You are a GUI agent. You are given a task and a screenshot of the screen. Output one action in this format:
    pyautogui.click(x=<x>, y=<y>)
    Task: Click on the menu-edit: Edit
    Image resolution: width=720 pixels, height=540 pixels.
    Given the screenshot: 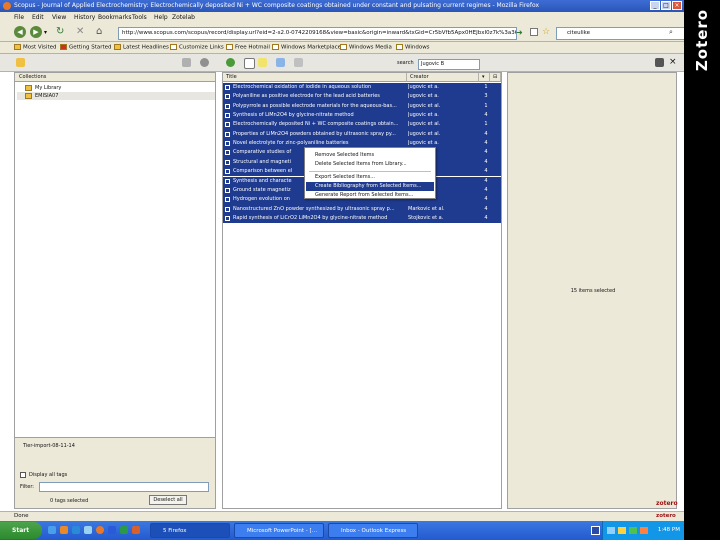 What is the action you would take?
    pyautogui.click(x=38, y=17)
    